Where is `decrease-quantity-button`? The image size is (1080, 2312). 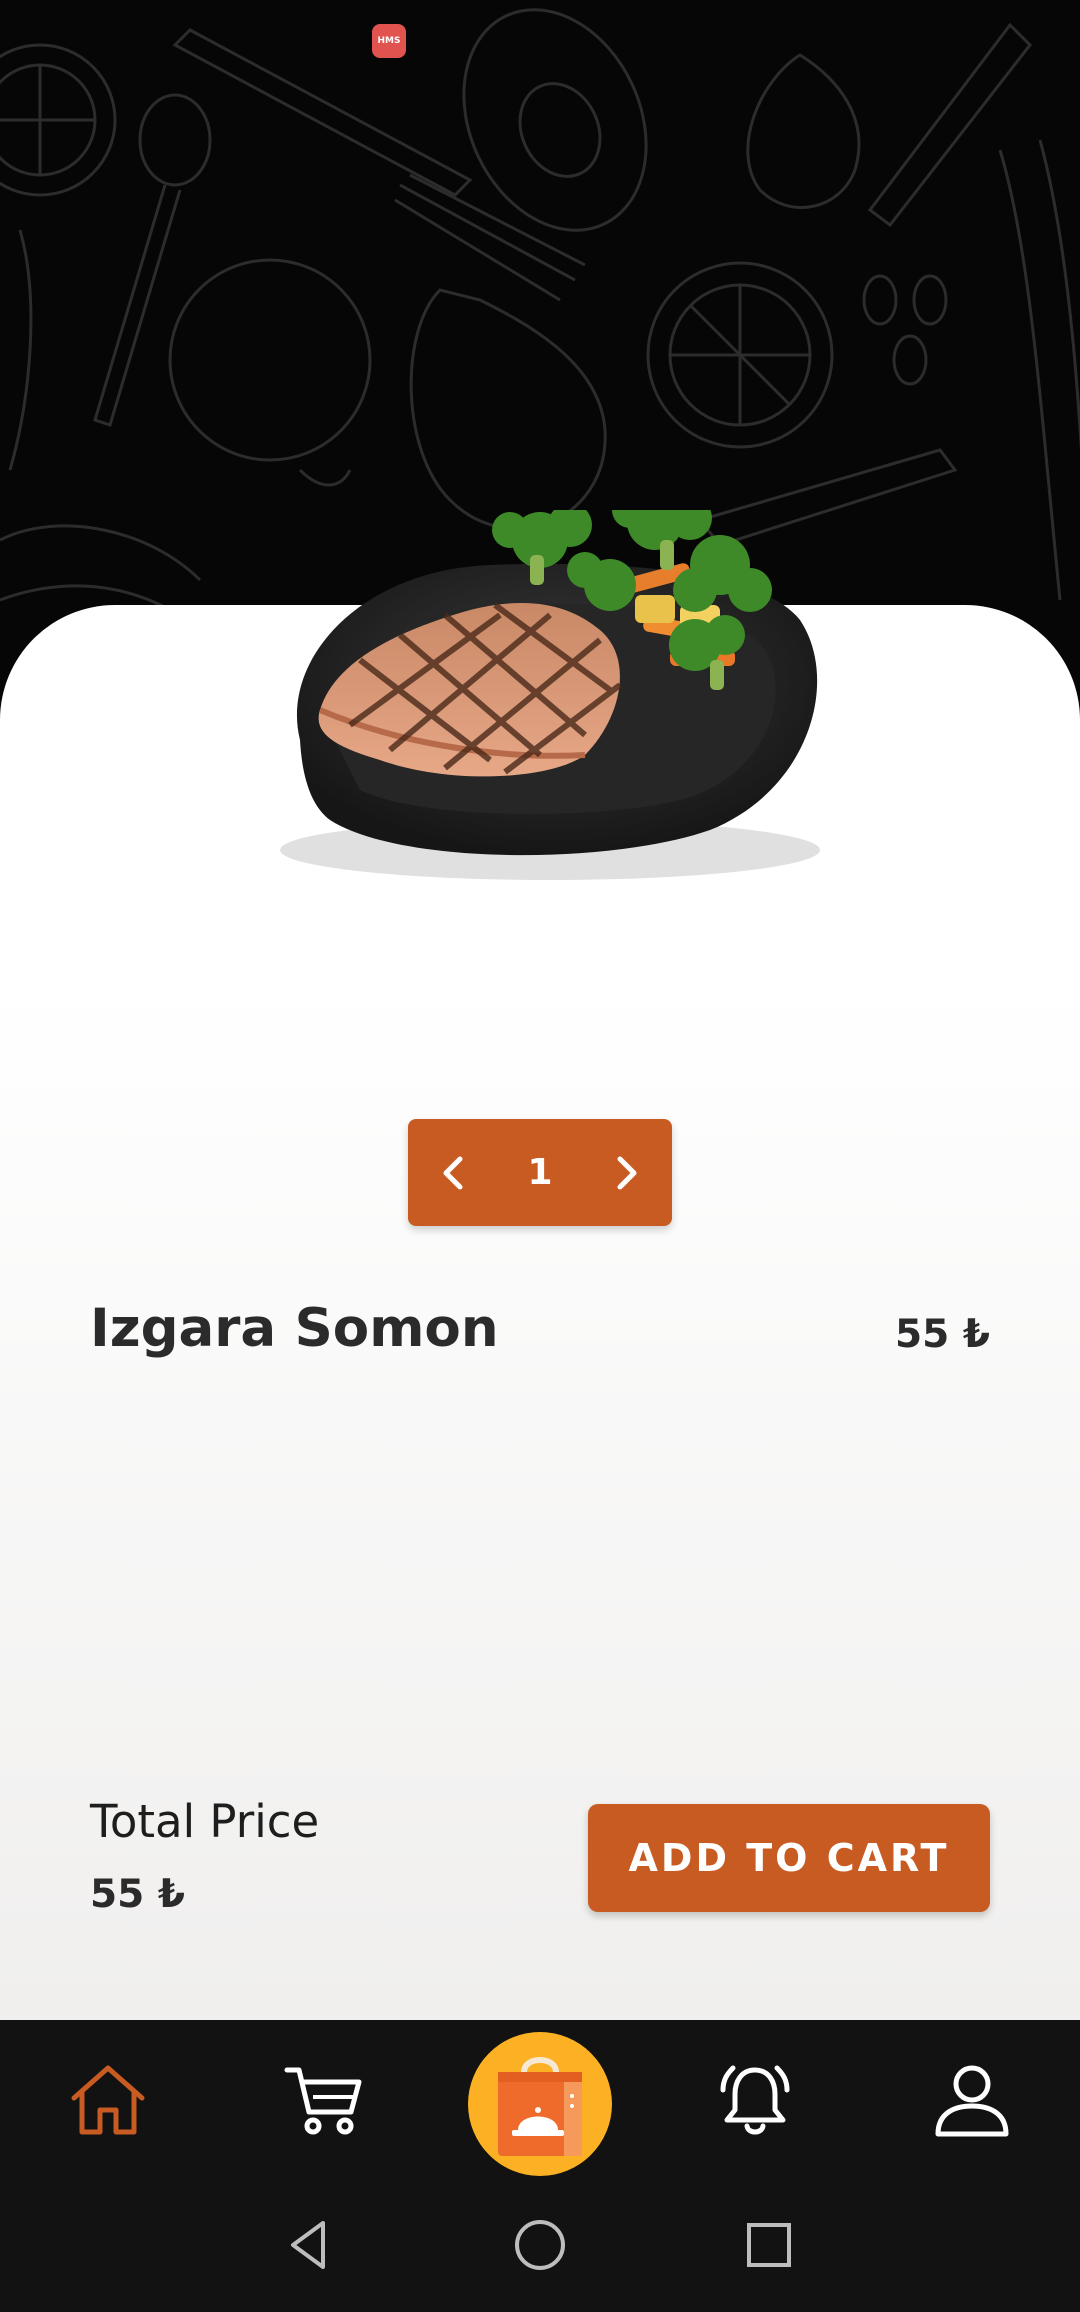
decrease-quantity-button is located at coordinates (454, 1172).